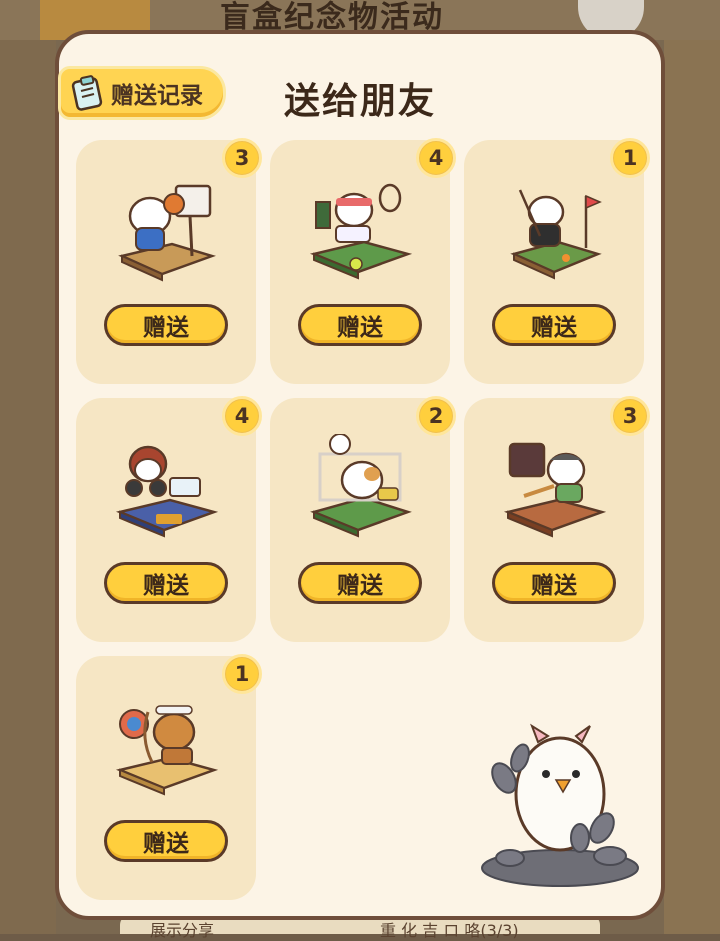 This screenshot has width=720, height=941. I want to click on soccer-cat-icon, so click(361, 486).